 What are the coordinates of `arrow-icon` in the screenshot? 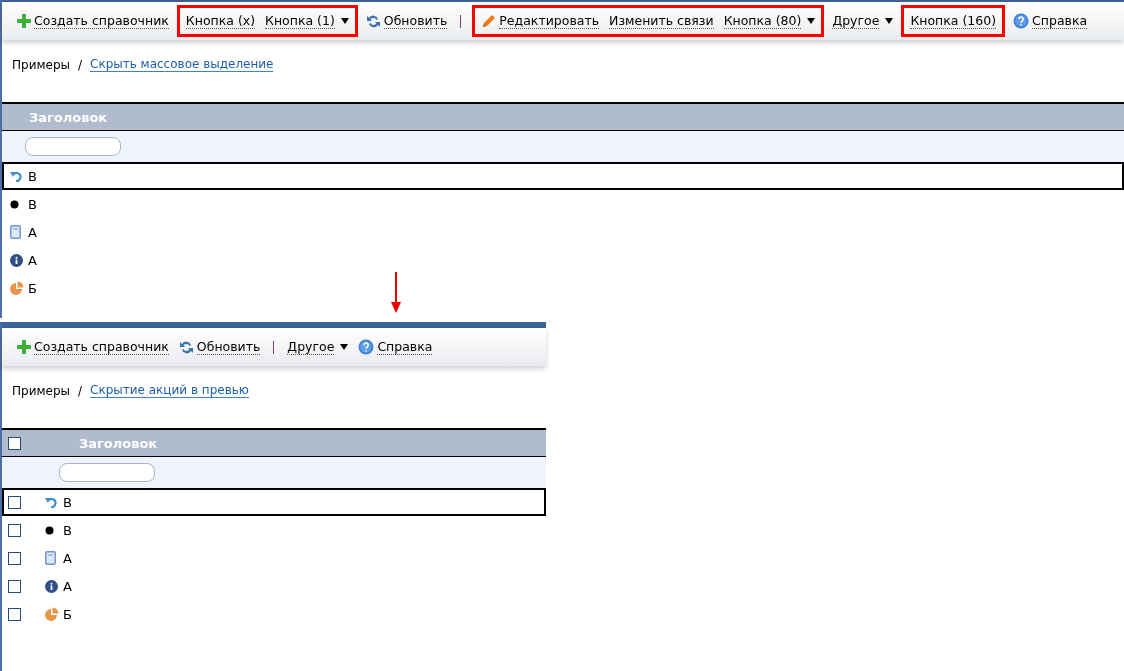 It's located at (396, 293).